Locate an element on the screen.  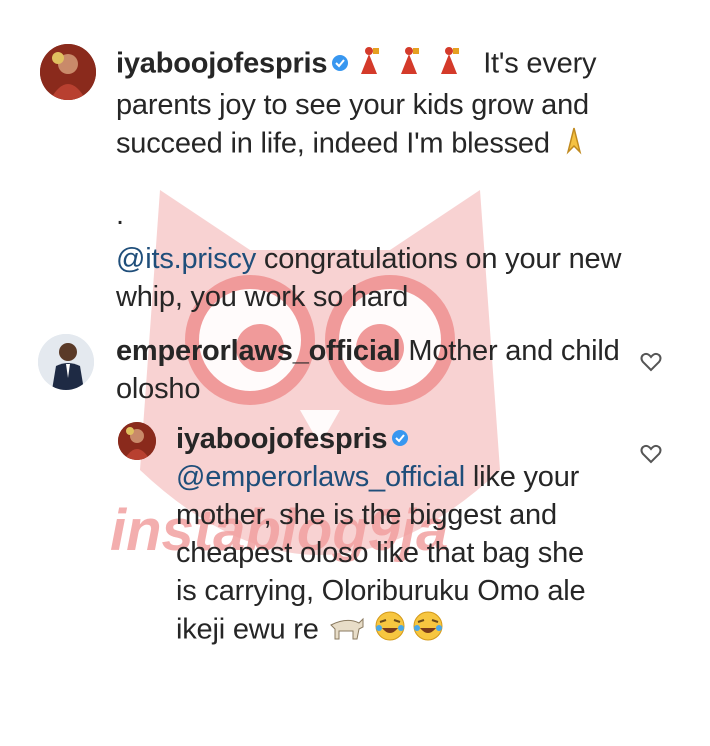
tears-of-joy-emoji is located at coordinates (410, 631).